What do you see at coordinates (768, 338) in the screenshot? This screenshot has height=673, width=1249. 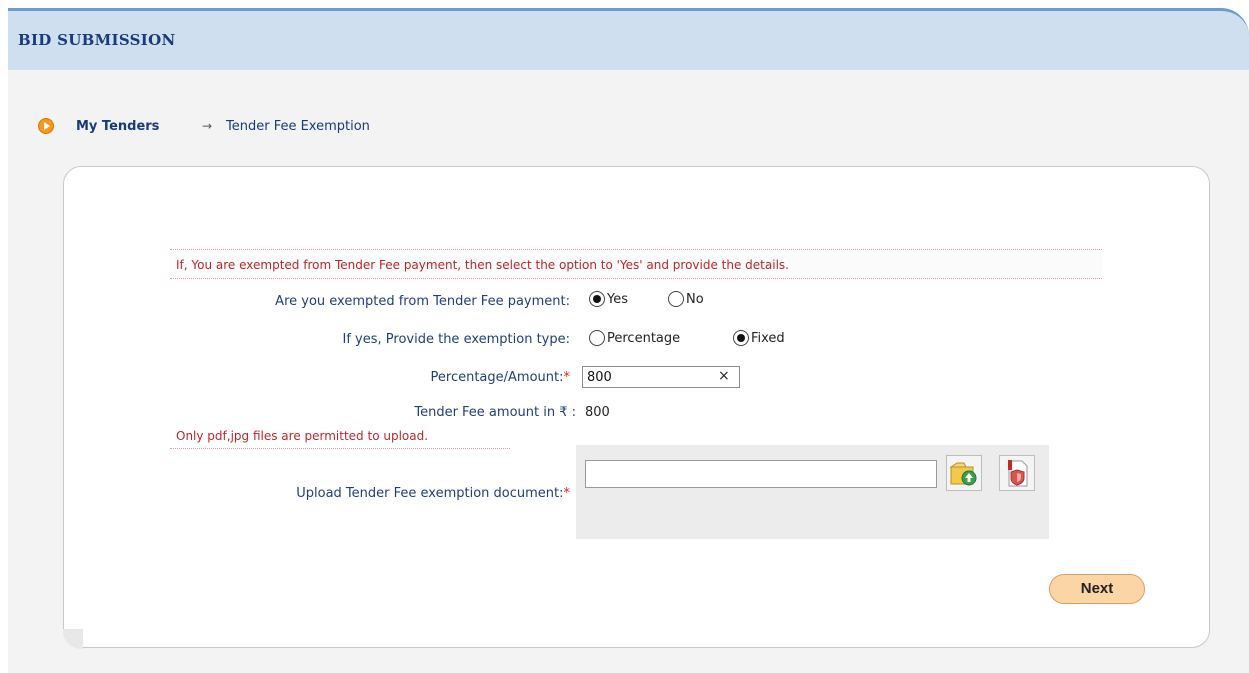 I see `type-fixed-label: Fixed` at bounding box center [768, 338].